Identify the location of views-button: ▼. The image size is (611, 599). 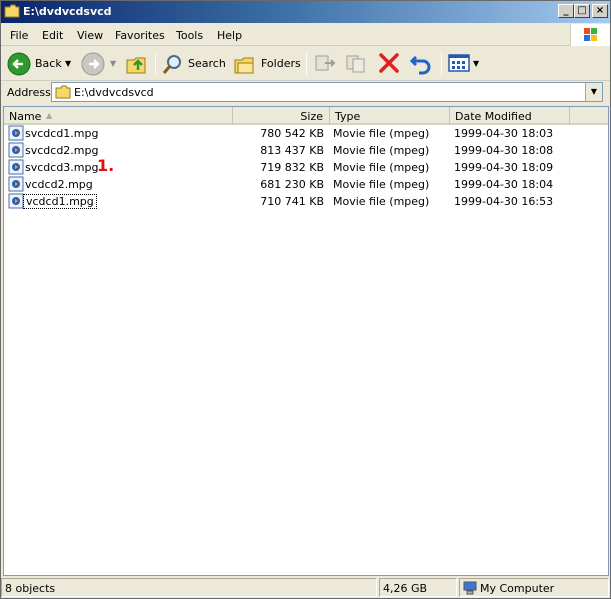
(464, 64).